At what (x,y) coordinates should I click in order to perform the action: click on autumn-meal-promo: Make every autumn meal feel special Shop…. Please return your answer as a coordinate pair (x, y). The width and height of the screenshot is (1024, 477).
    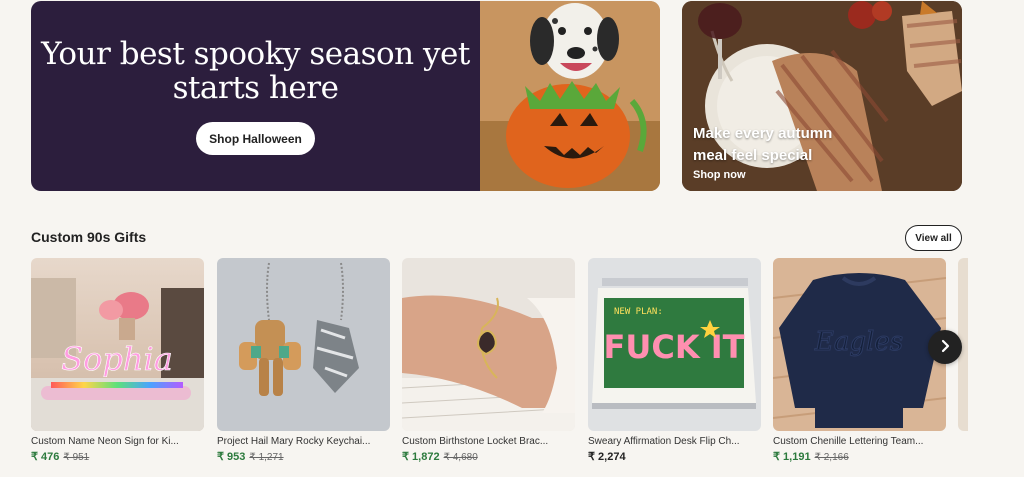
    Looking at the image, I should click on (822, 96).